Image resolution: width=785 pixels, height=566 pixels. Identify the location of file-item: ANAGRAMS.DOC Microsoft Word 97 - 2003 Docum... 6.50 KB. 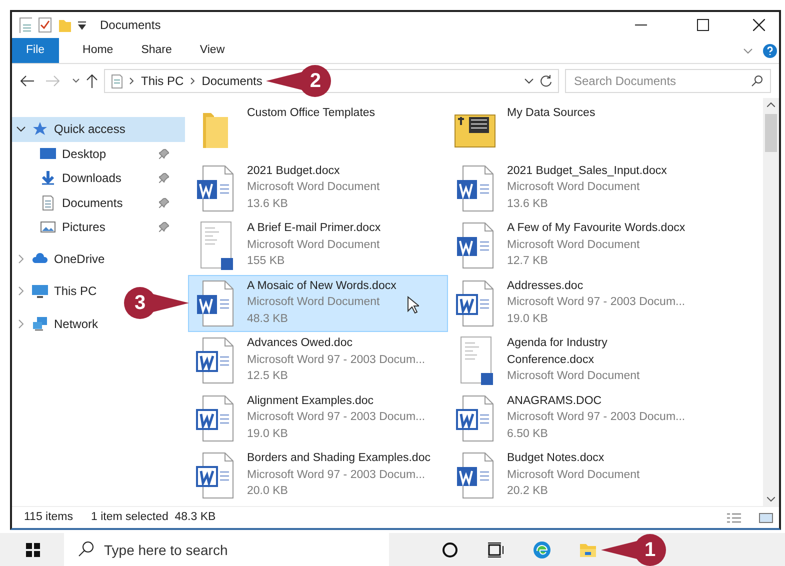
(578, 418).